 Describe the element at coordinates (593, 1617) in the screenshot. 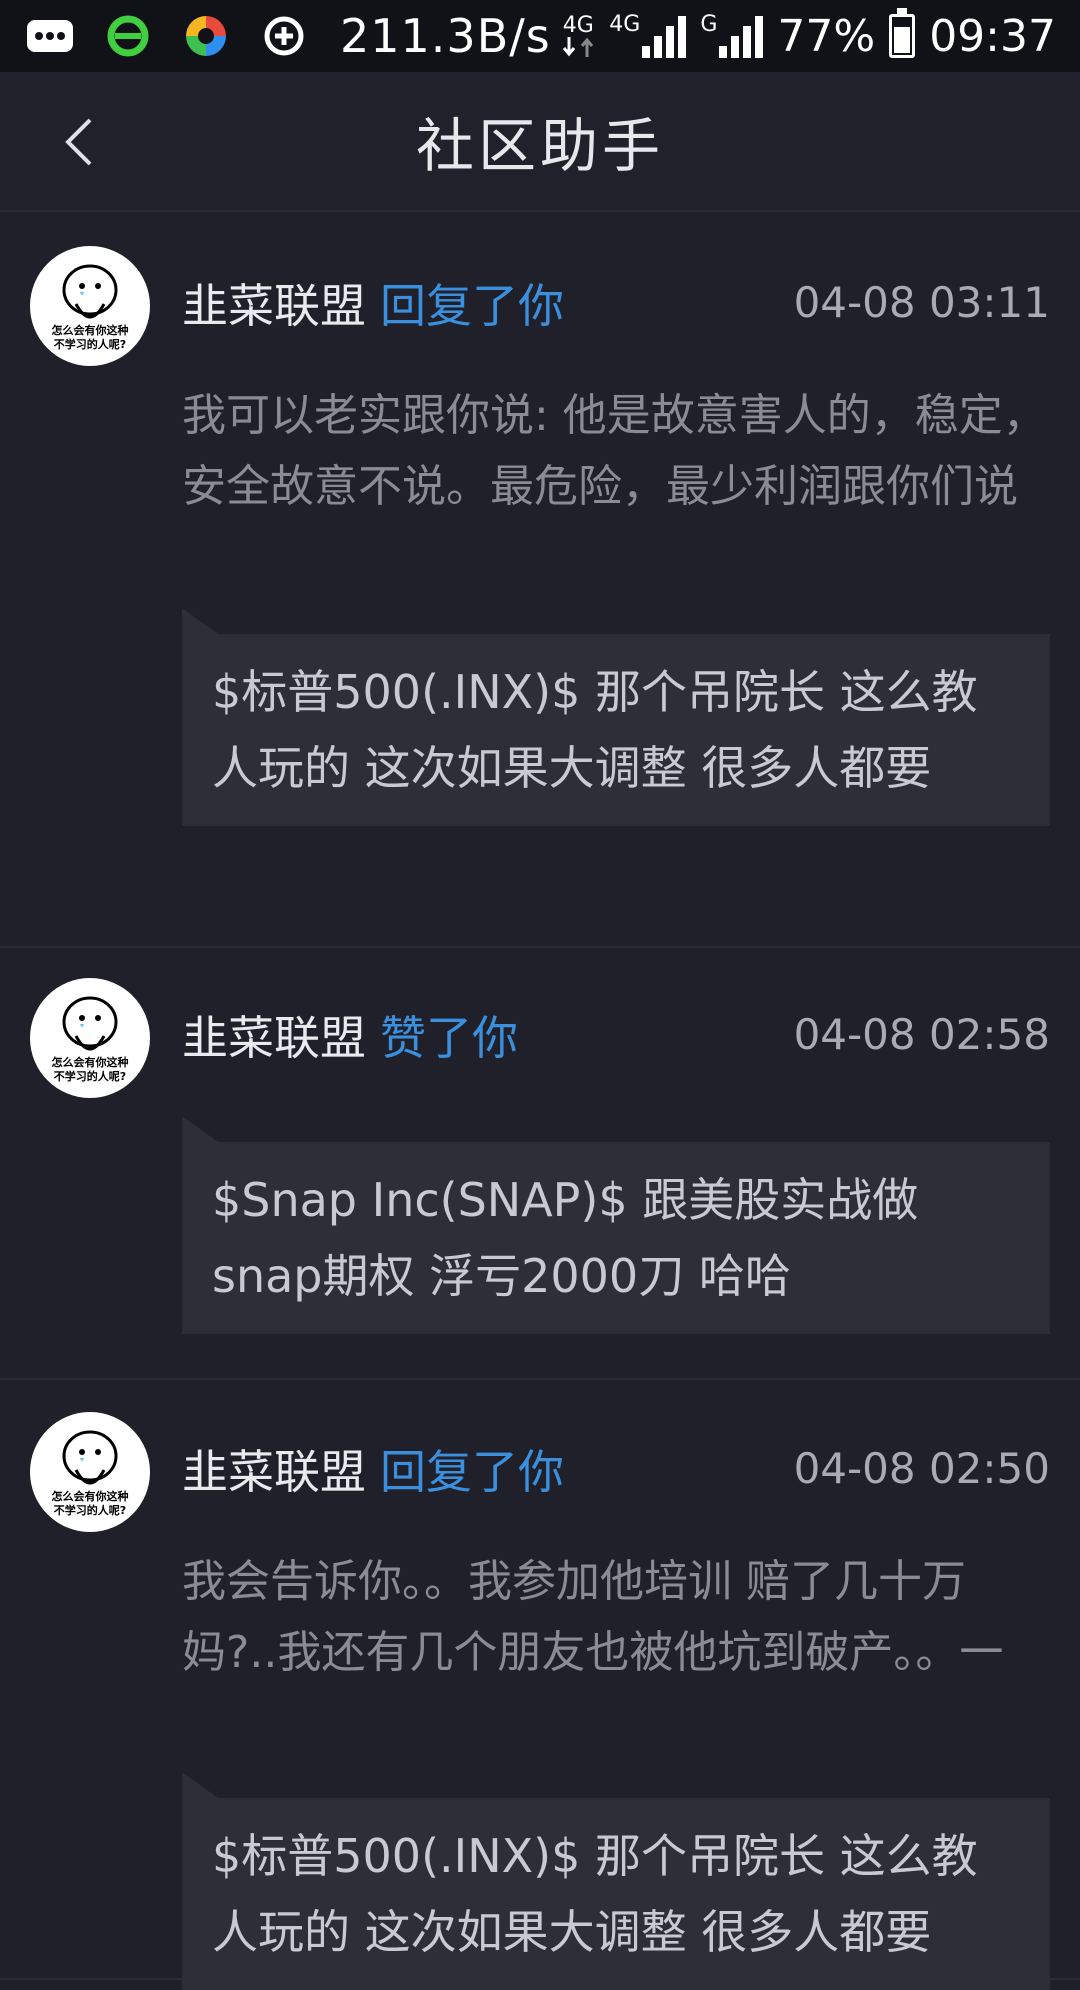

I see `comment-text: 我会告诉你。。我参加他培训 赔了几十万妈?..我还有几个朋友也被他坑到破产。。一` at that location.